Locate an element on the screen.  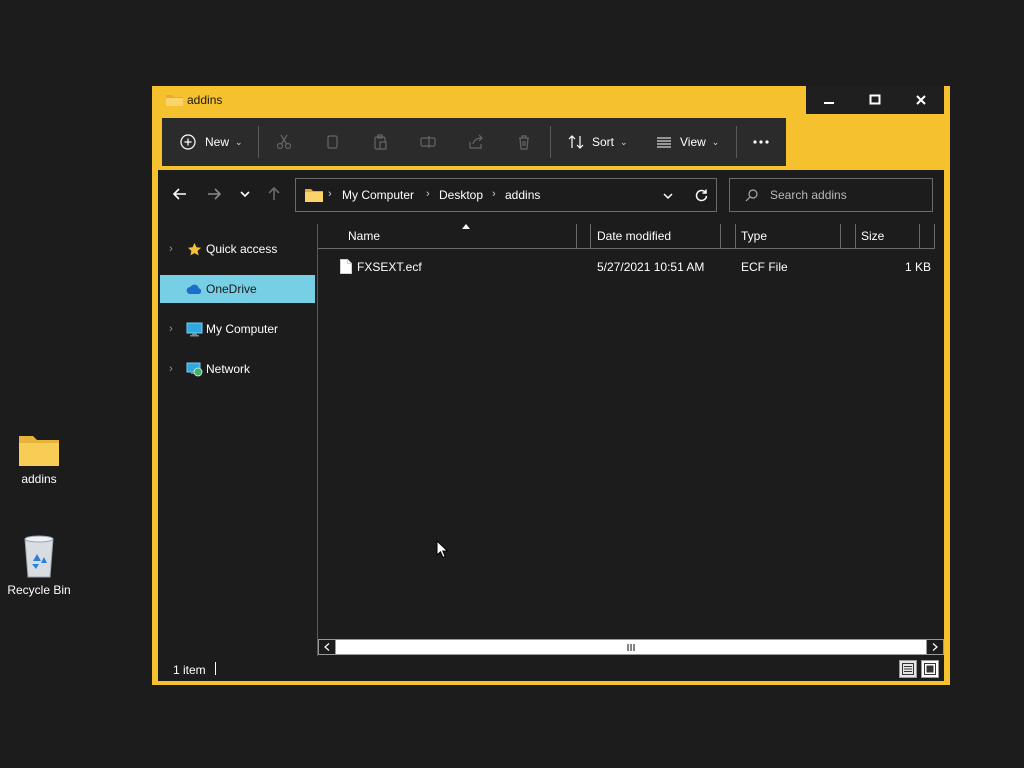
cut-button is located at coordinates (284, 142).